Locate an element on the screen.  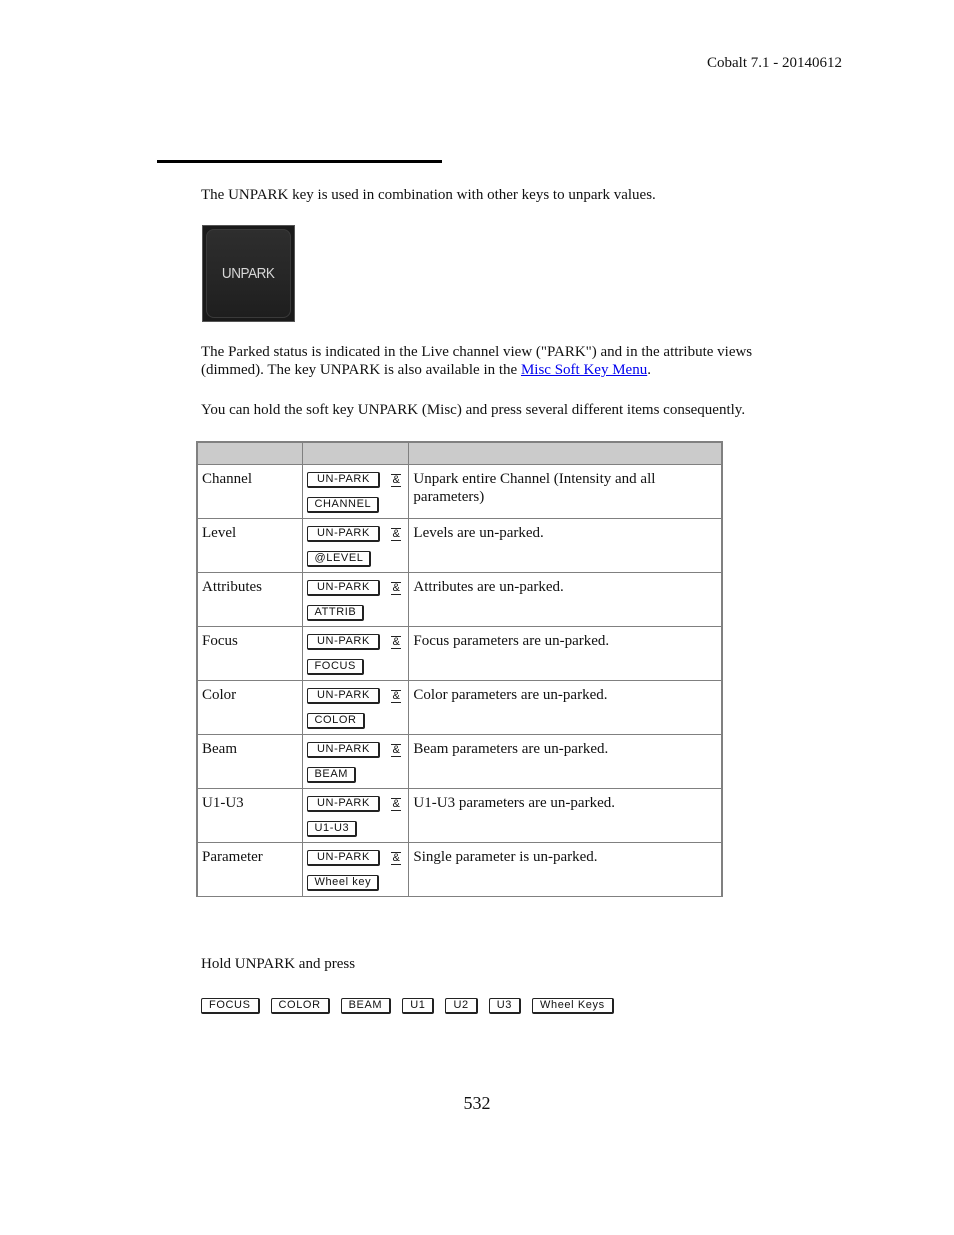
item-cell: U1-U3 is located at coordinates (250, 815).